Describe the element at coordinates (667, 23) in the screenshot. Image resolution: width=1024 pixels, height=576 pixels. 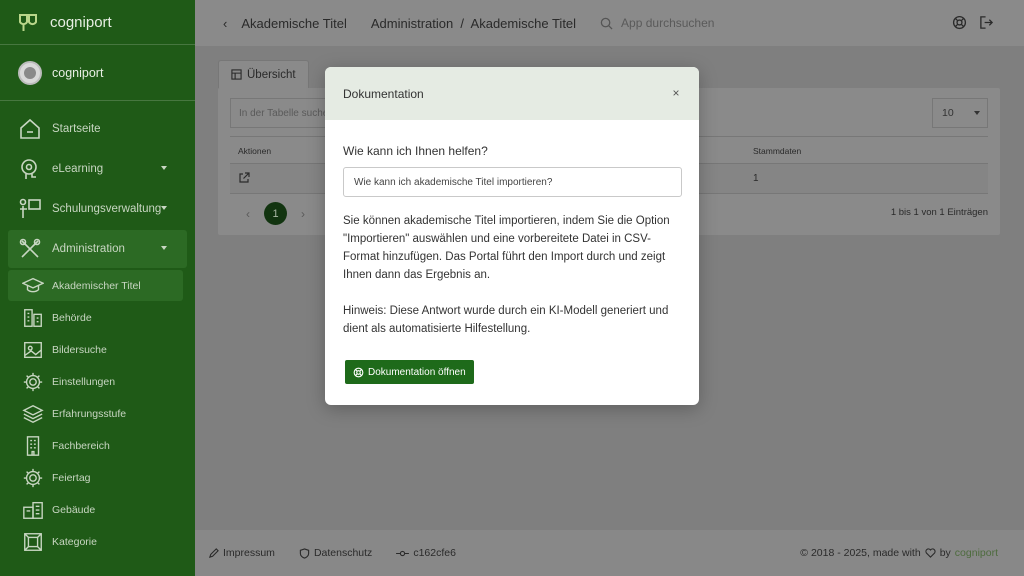
I see `search-input: App durchsuchen` at that location.